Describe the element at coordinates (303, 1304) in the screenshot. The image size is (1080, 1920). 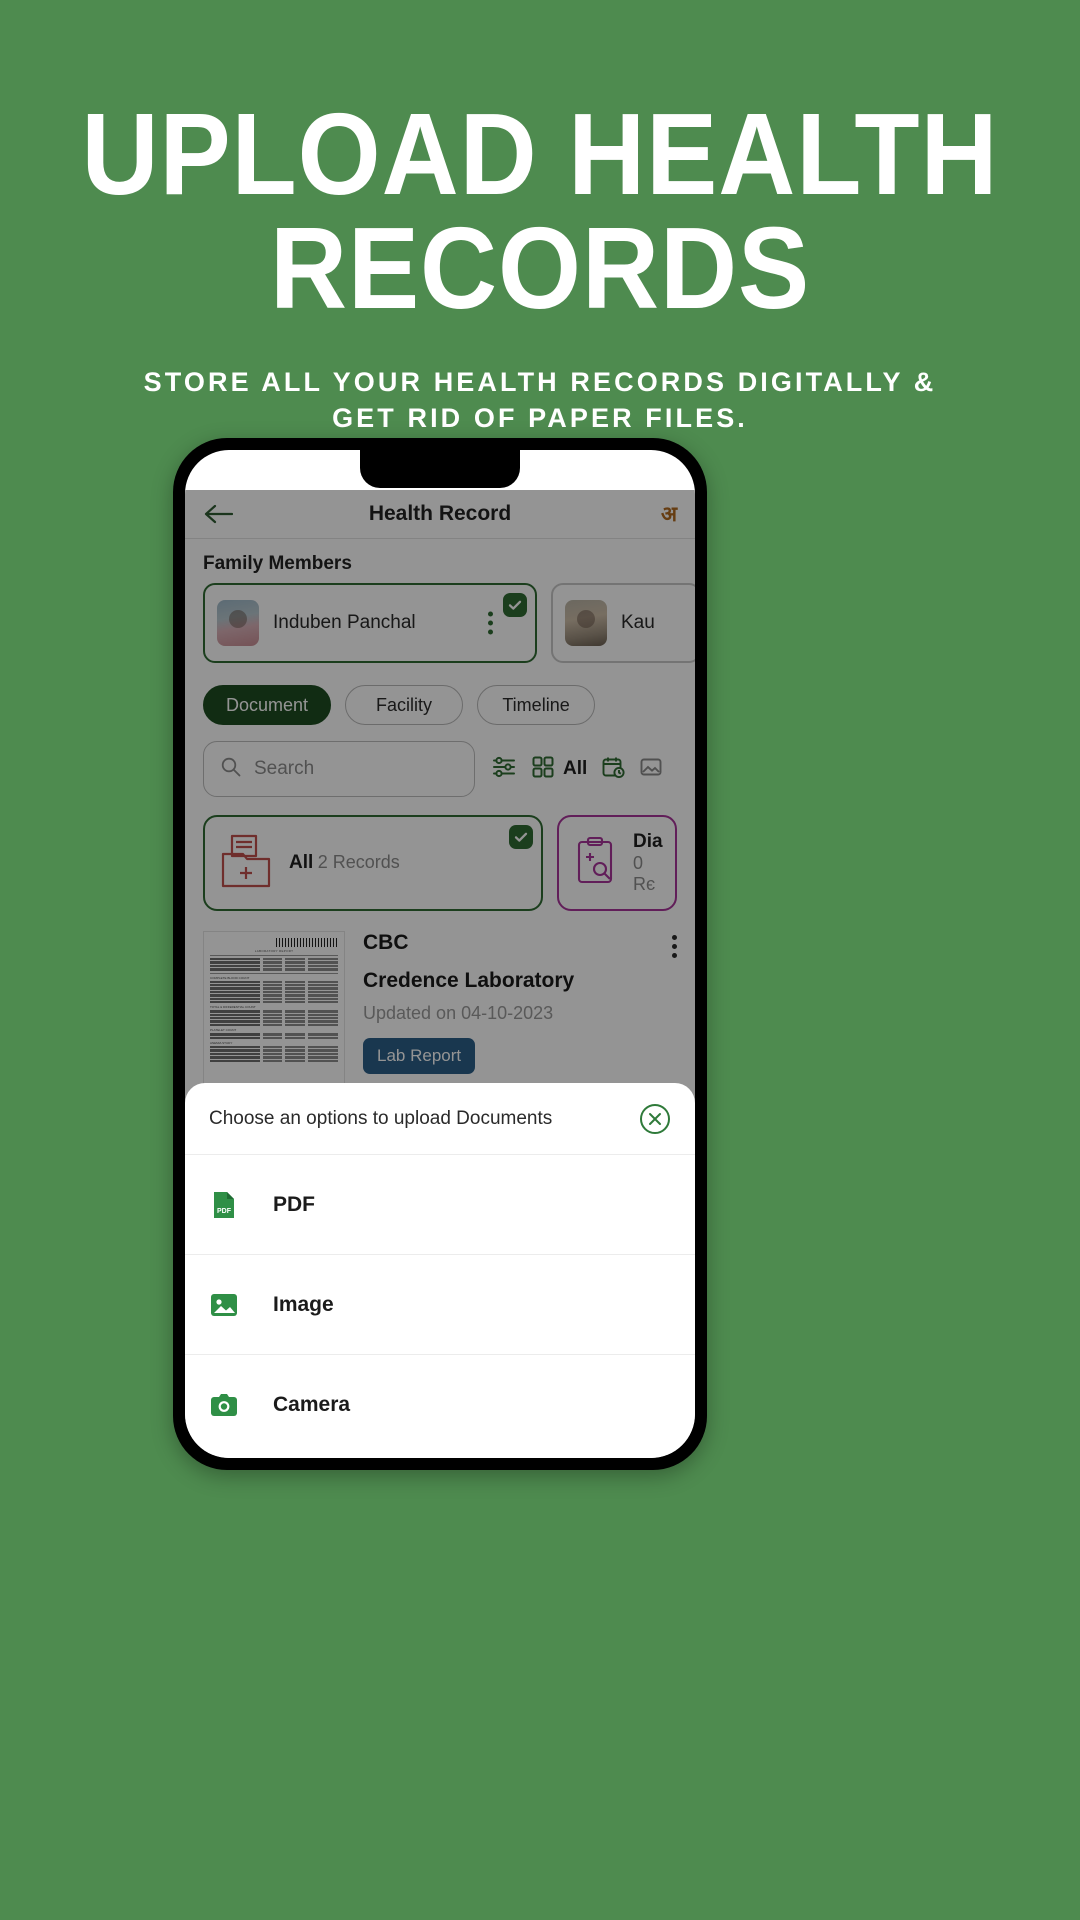
I see `upload-option-label: Image` at that location.